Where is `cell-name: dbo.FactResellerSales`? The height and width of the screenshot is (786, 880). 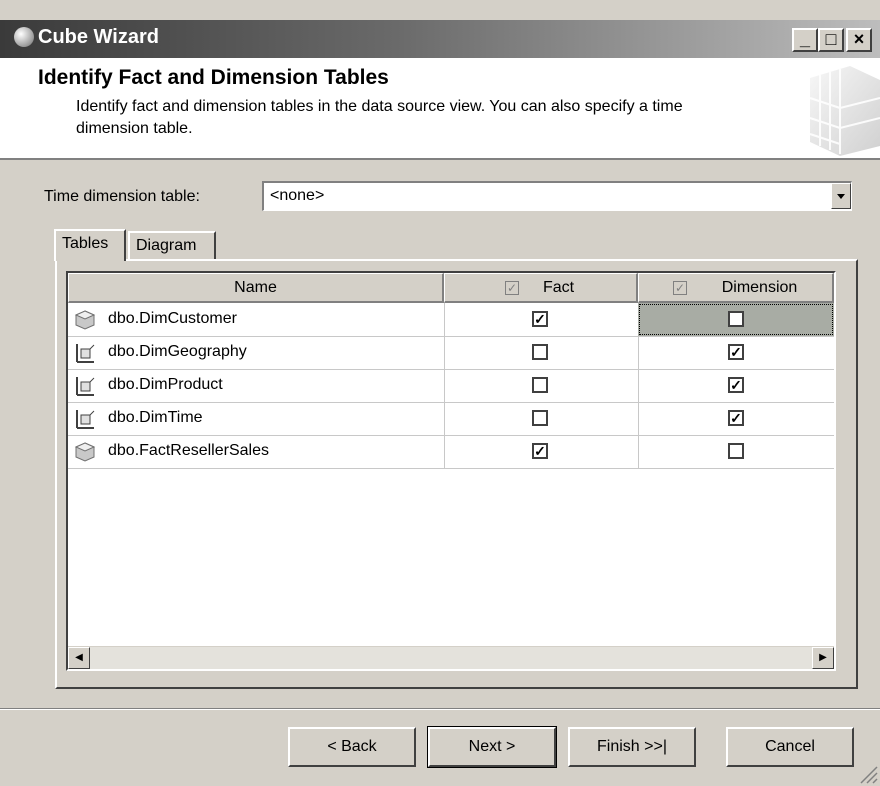
cell-name: dbo.FactResellerSales is located at coordinates (256, 451).